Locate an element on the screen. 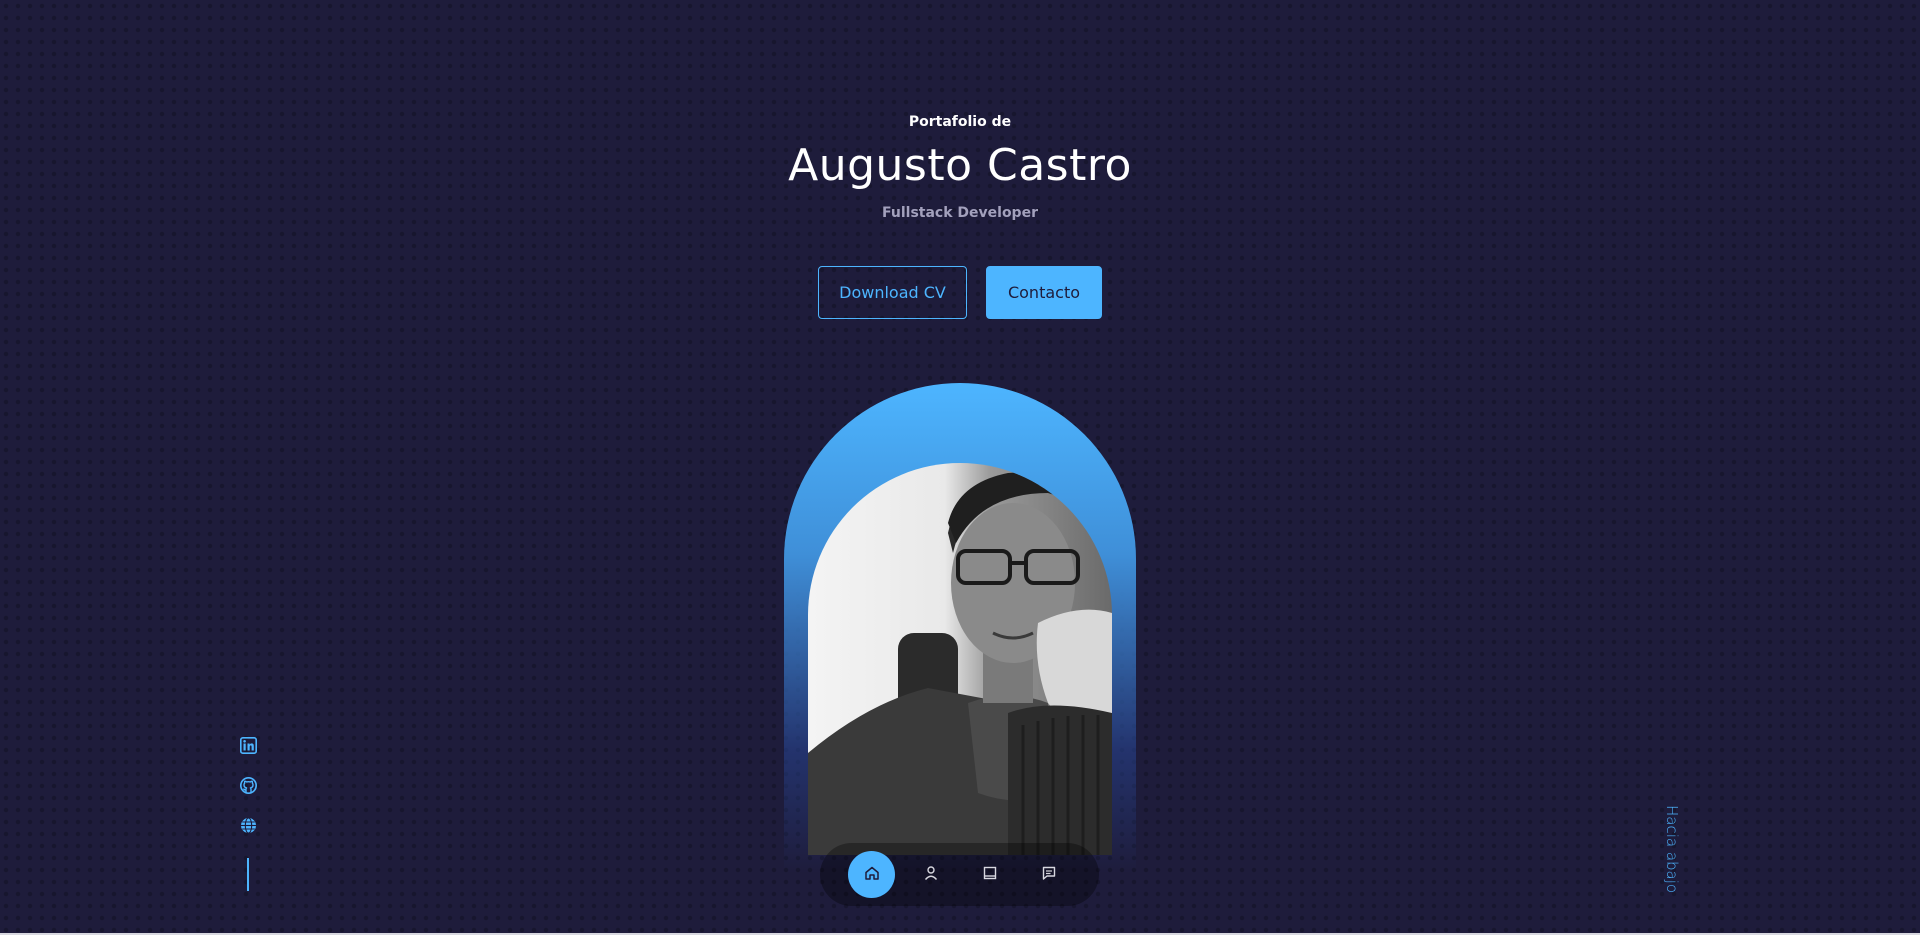 This screenshot has width=1920, height=935. message-icon is located at coordinates (1049, 875).